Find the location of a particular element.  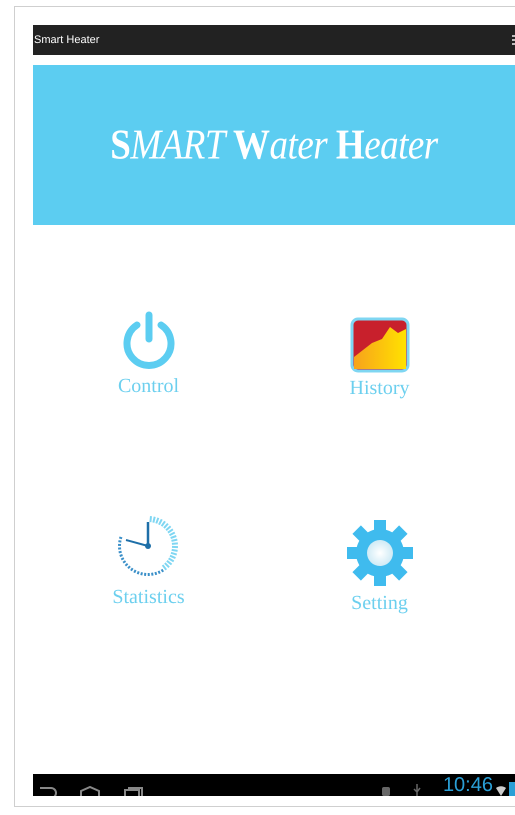

menu-tile: History is located at coordinates (380, 358).